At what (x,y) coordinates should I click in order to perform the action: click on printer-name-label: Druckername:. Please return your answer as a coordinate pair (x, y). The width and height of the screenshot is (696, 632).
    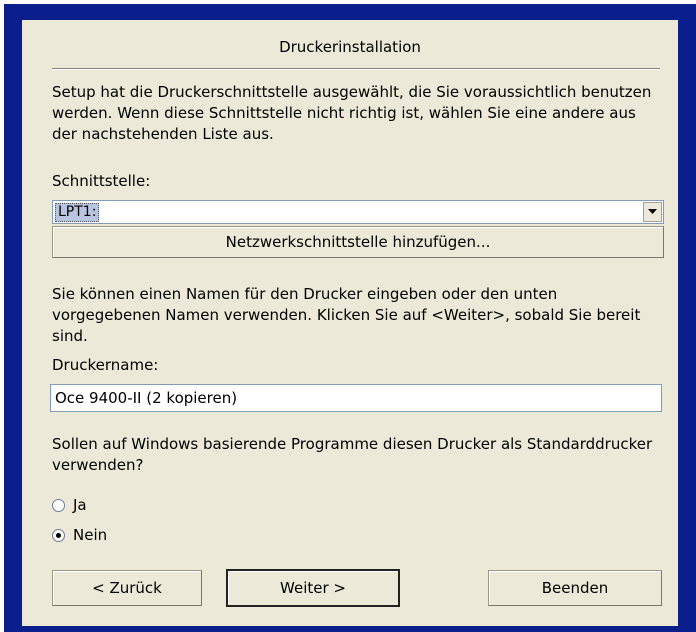
    Looking at the image, I should click on (105, 365).